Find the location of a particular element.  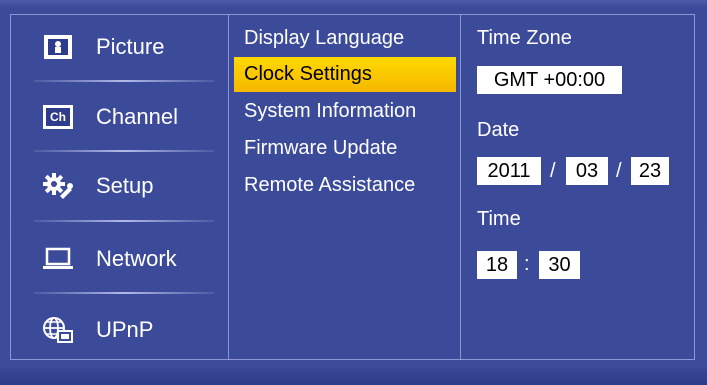

nav-item-network: Network is located at coordinates (121, 259).